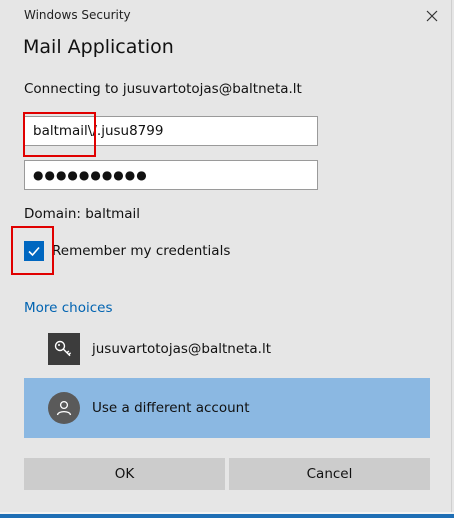  I want to click on person-icon, so click(64, 408).